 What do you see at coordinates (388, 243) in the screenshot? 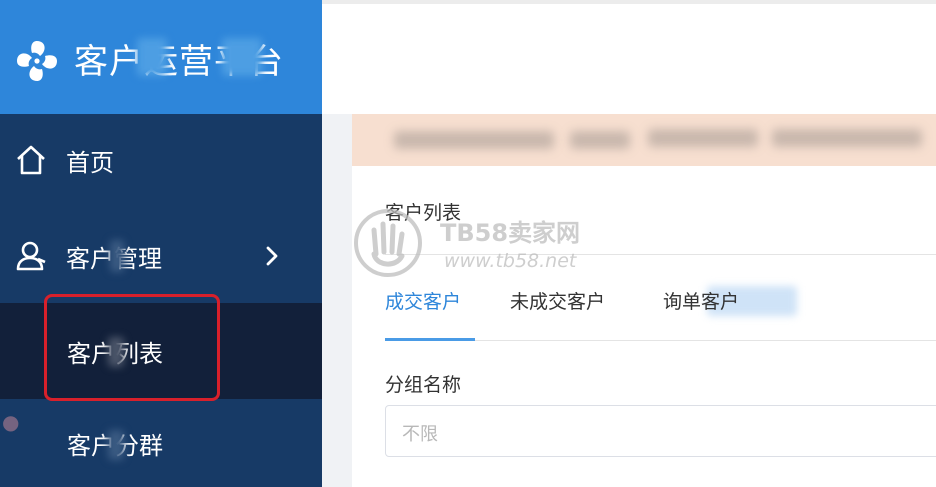
I see `watermark-hand-icon` at bounding box center [388, 243].